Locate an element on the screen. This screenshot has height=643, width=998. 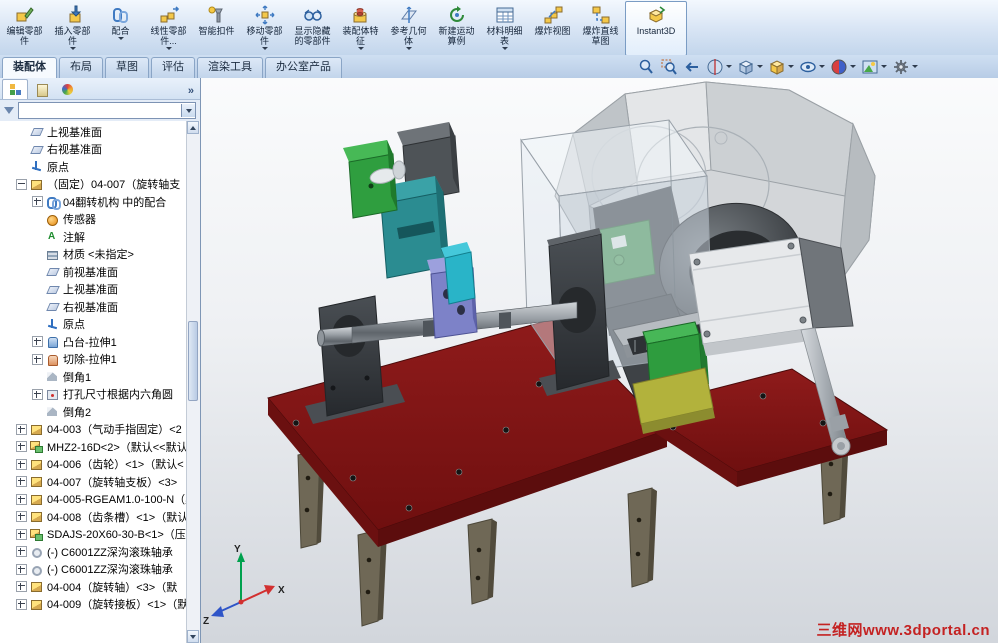
view-settings-icon is located at coordinates (900, 66).